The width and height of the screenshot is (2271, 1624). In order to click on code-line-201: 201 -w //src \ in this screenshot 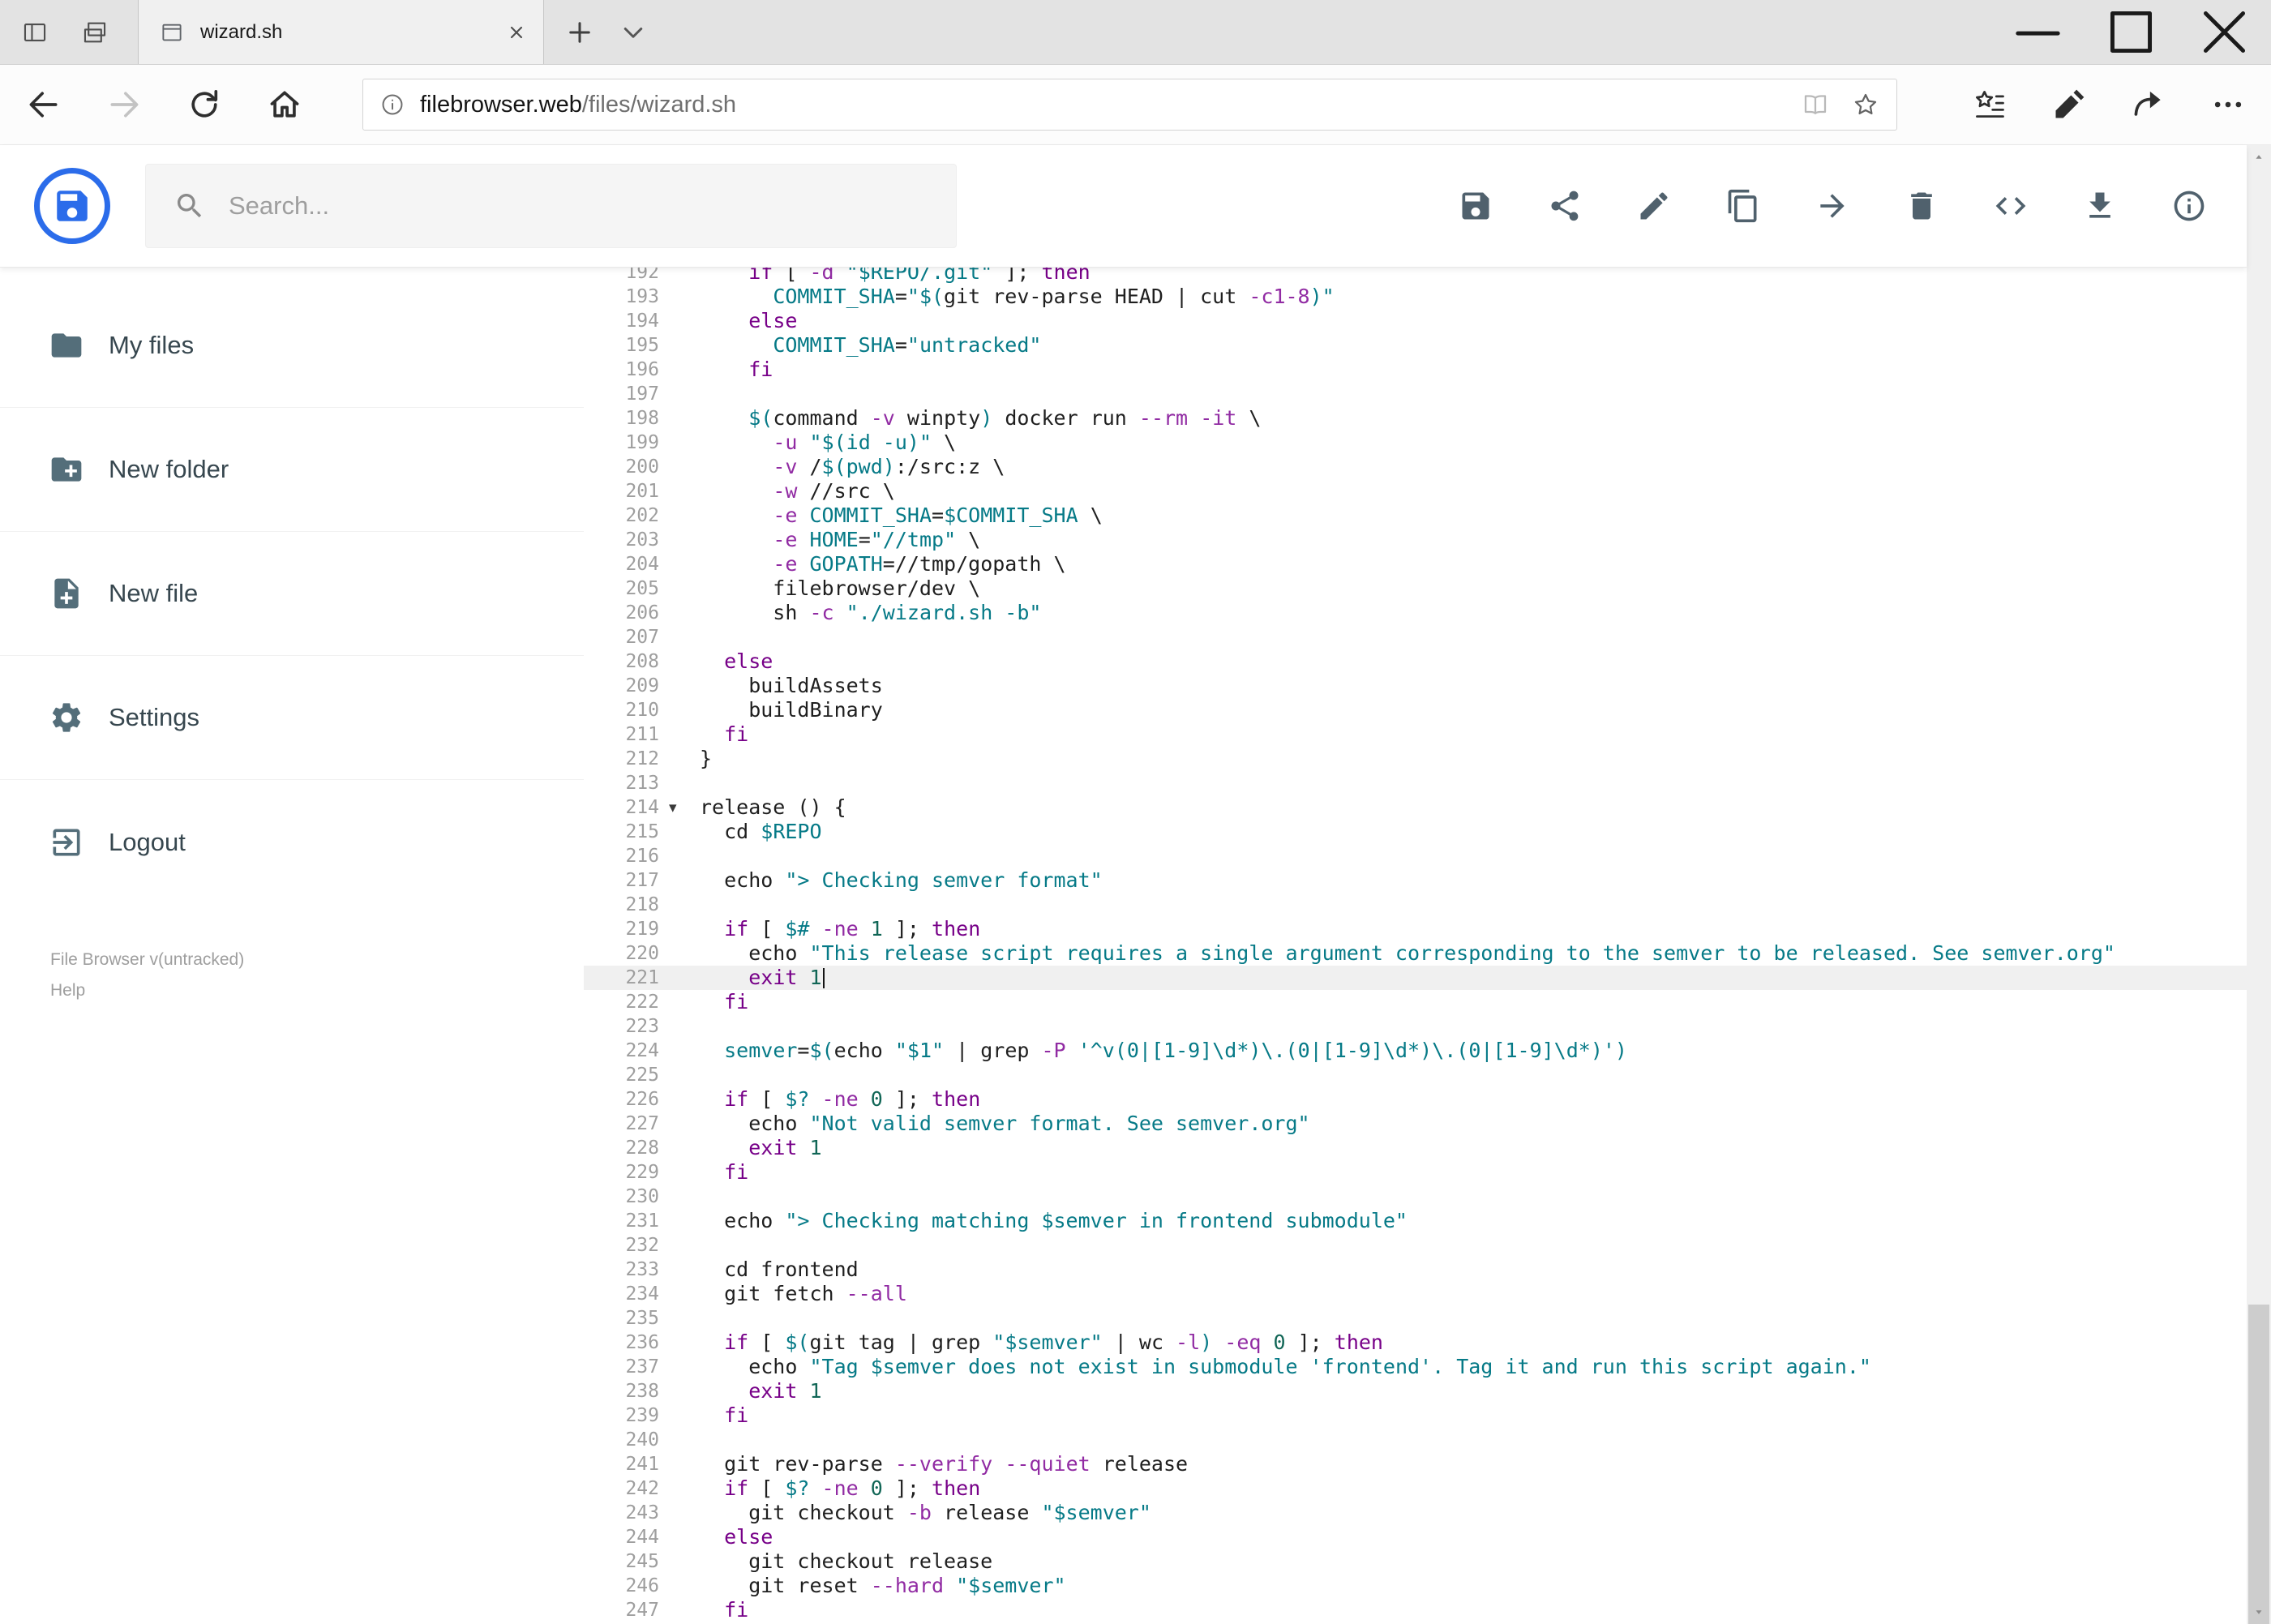, I will do `click(1416, 491)`.